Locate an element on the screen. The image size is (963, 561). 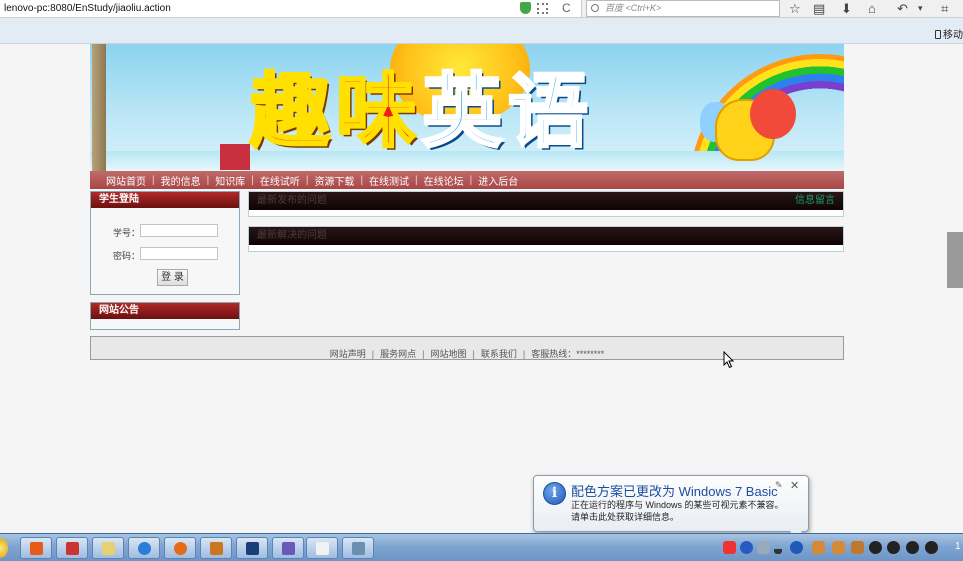
firefox-icon is located at coordinates (180, 548).